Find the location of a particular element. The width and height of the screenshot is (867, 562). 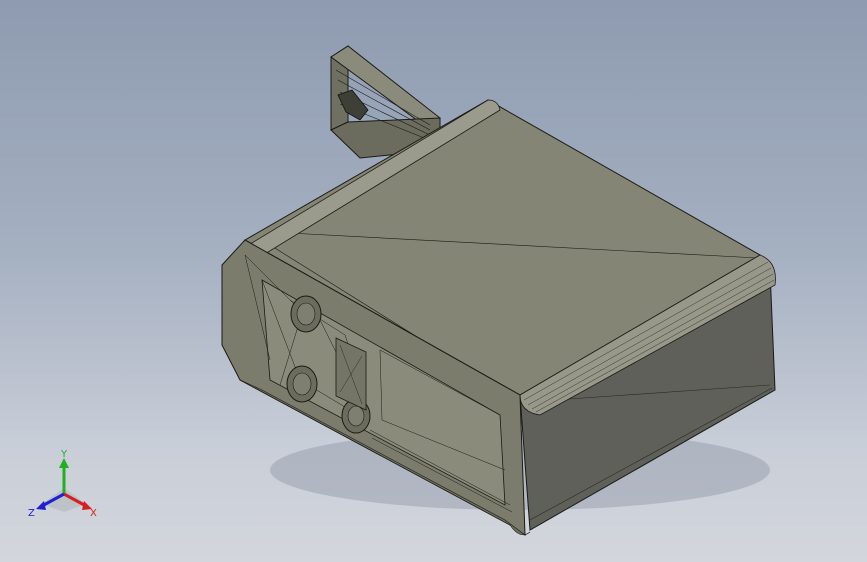

connector-bottom is located at coordinates (302, 384).